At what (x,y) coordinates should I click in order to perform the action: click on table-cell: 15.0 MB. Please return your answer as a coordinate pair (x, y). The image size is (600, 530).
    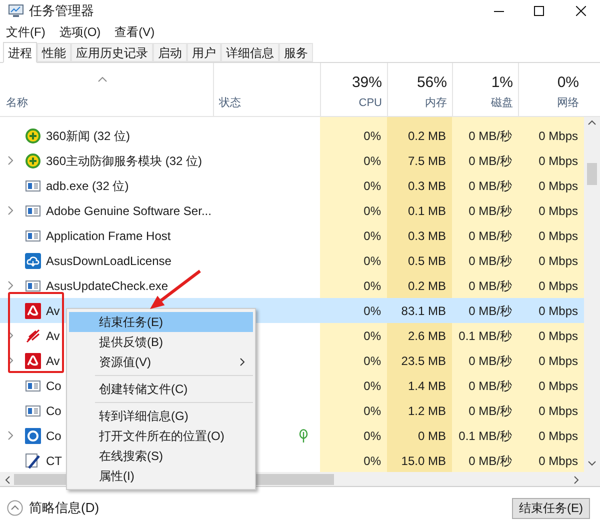
    Looking at the image, I should click on (419, 460).